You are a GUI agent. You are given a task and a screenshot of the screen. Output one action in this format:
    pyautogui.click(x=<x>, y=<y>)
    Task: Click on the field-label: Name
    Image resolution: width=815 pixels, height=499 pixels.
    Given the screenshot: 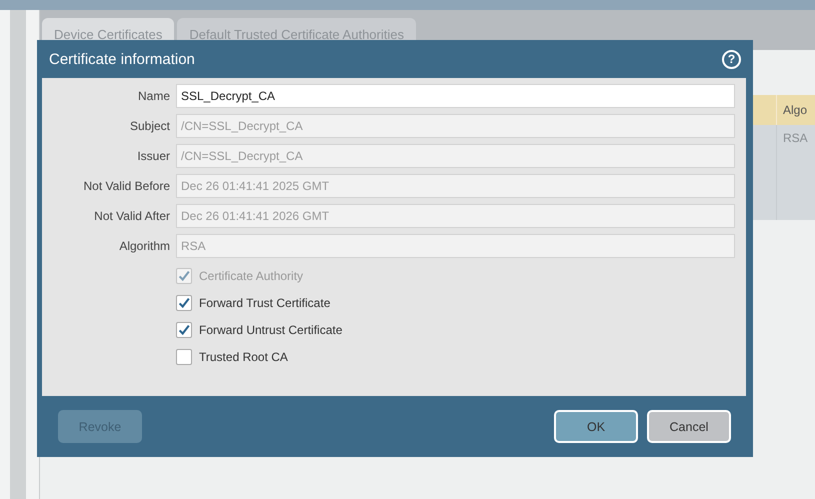 What is the action you would take?
    pyautogui.click(x=153, y=96)
    